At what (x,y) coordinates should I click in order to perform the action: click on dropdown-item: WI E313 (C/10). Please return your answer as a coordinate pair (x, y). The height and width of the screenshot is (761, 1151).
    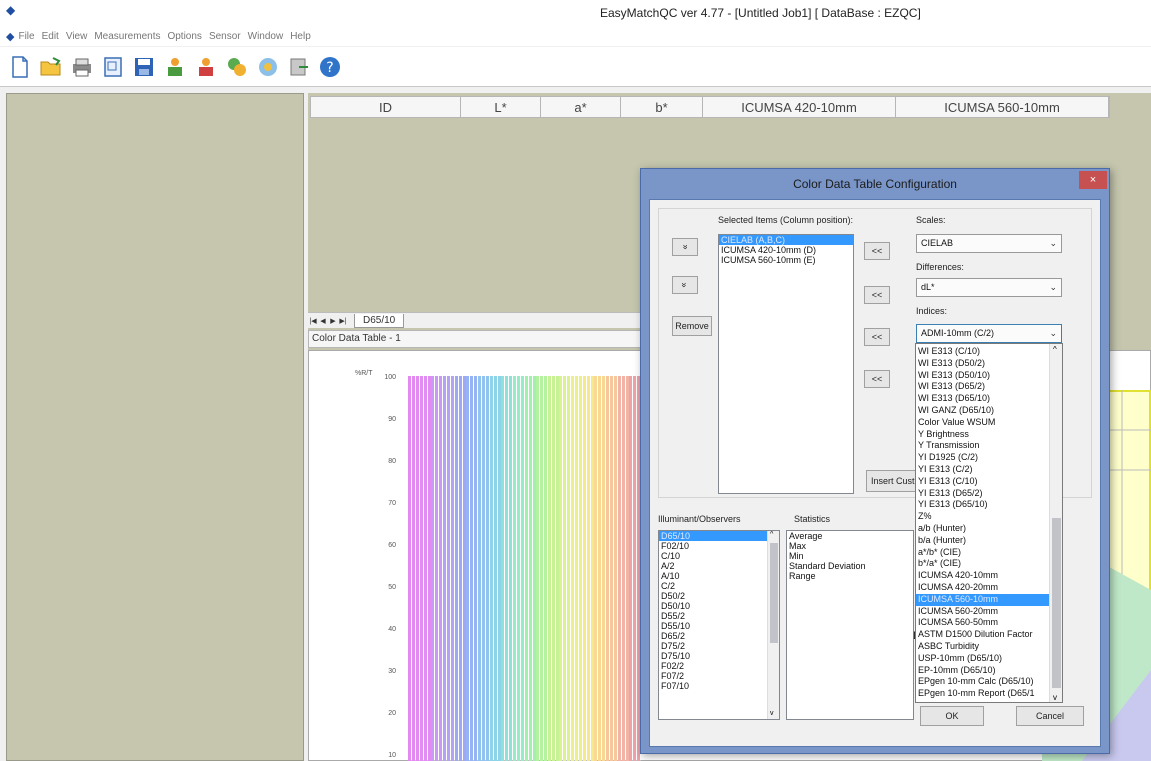
    Looking at the image, I should click on (983, 352).